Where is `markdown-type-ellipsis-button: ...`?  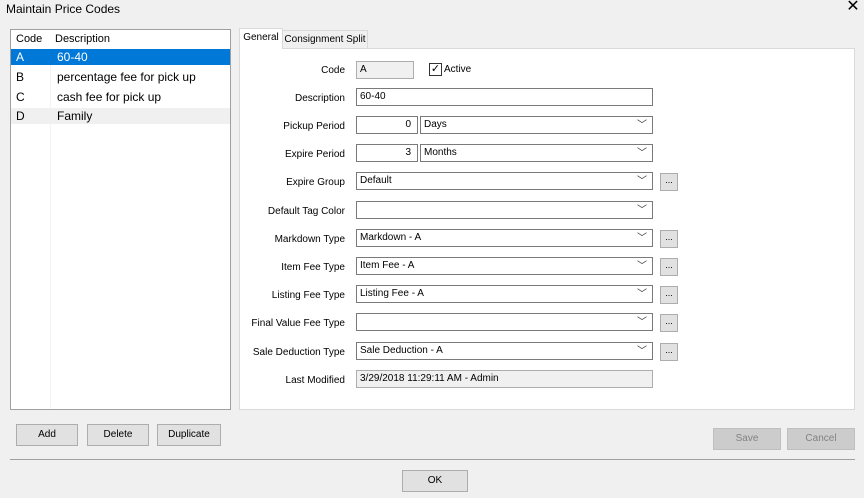
markdown-type-ellipsis-button: ... is located at coordinates (669, 239).